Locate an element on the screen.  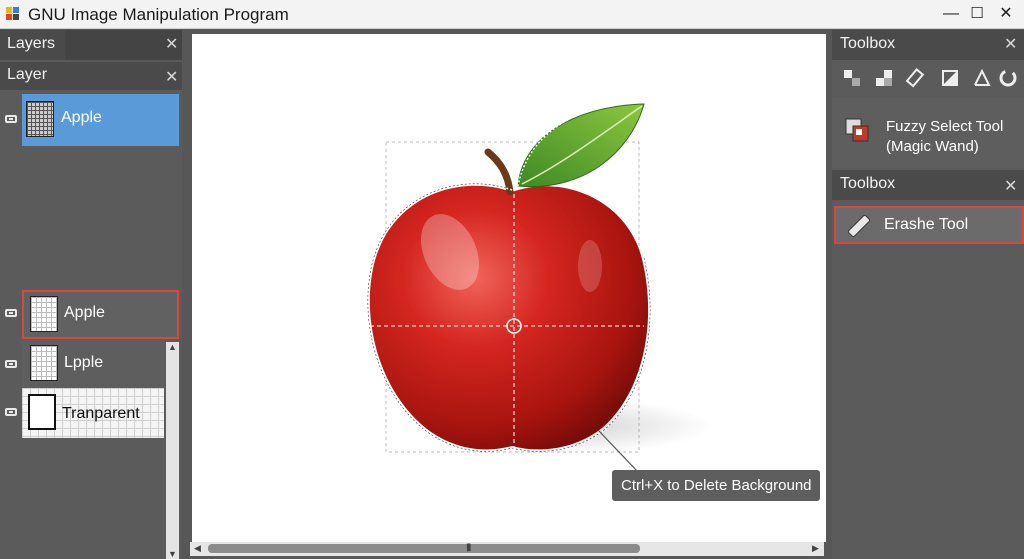
layer-subheader: Layer is located at coordinates (91, 76).